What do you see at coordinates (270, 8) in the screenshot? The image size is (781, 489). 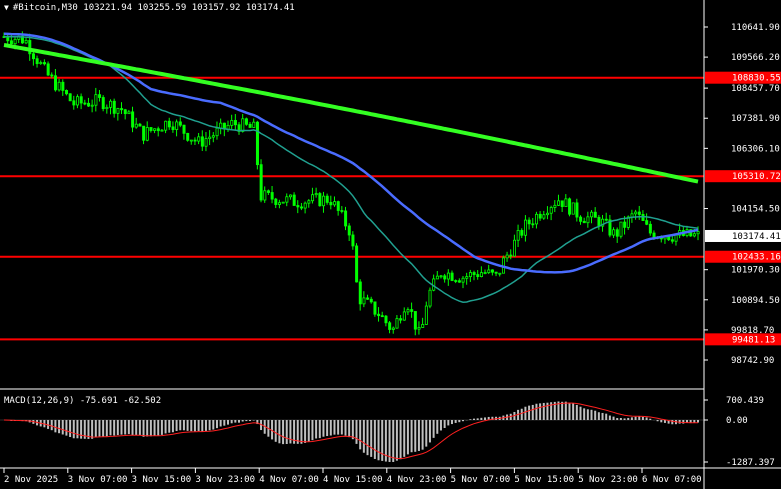 I see `close-value: 103174.41` at bounding box center [270, 8].